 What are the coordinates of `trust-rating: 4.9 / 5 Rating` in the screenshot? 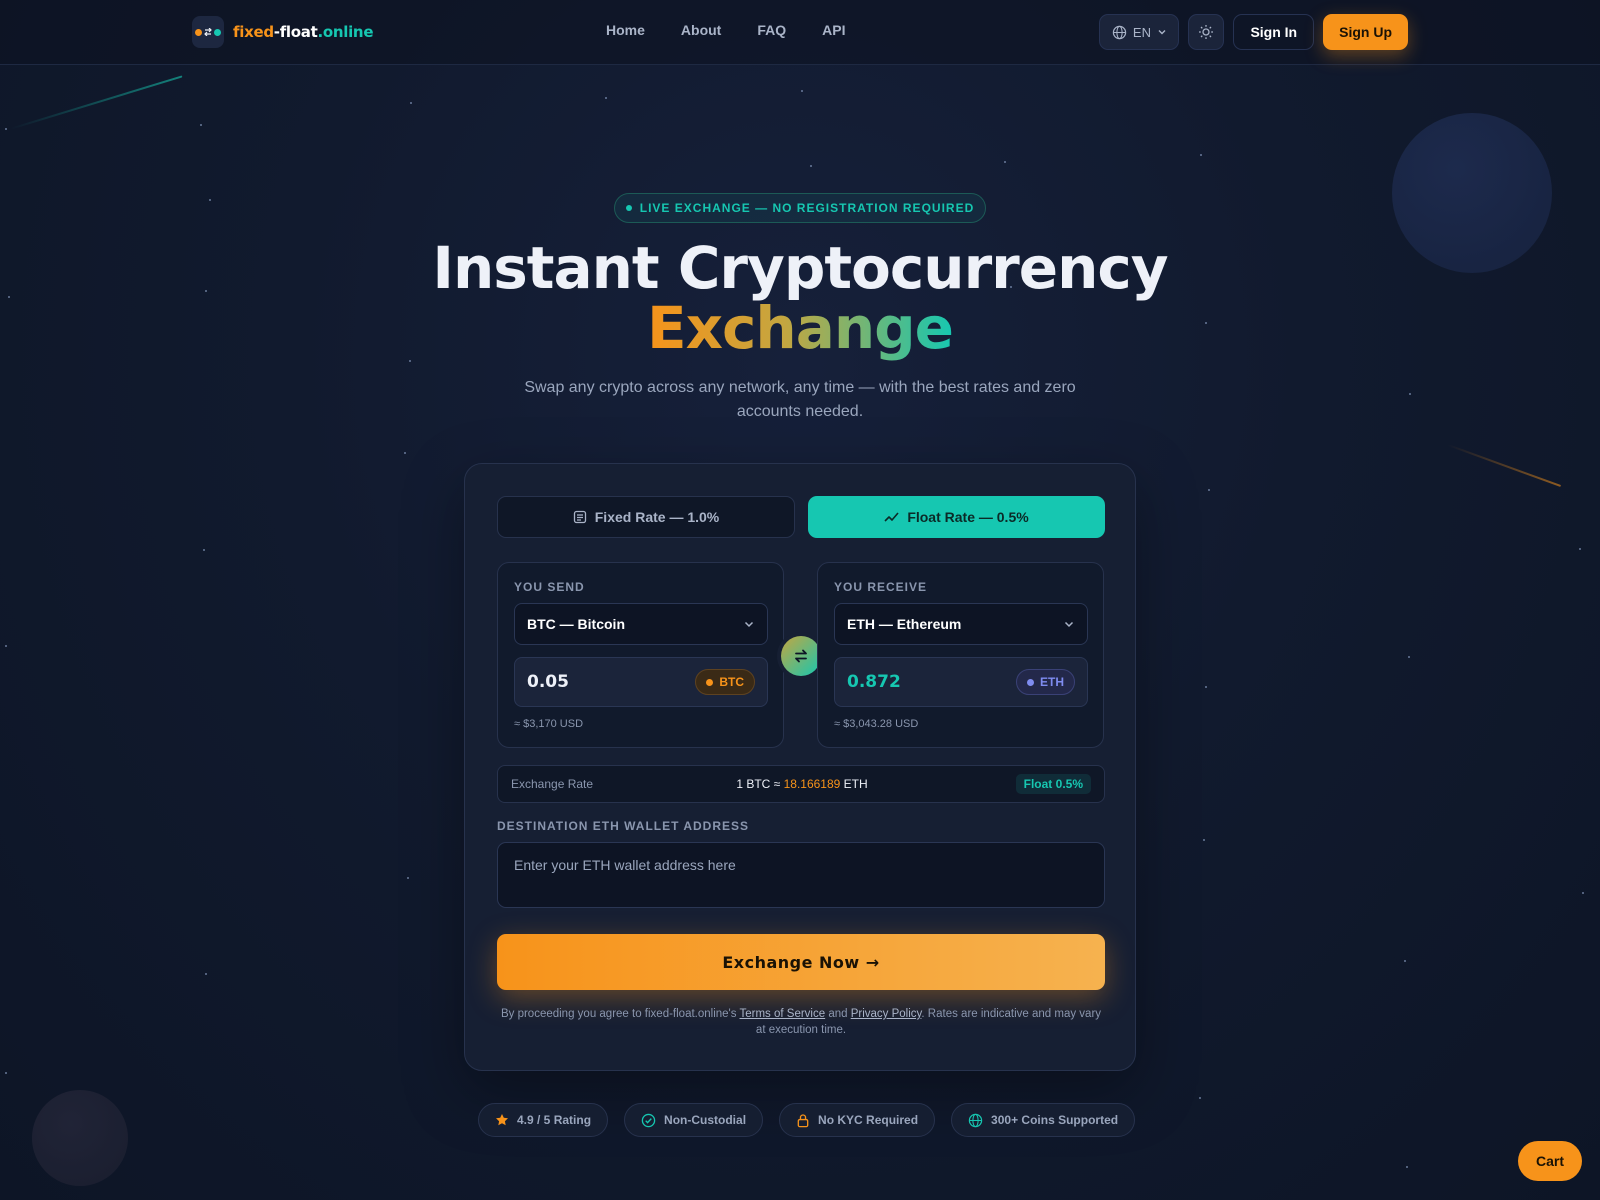 It's located at (543, 1120).